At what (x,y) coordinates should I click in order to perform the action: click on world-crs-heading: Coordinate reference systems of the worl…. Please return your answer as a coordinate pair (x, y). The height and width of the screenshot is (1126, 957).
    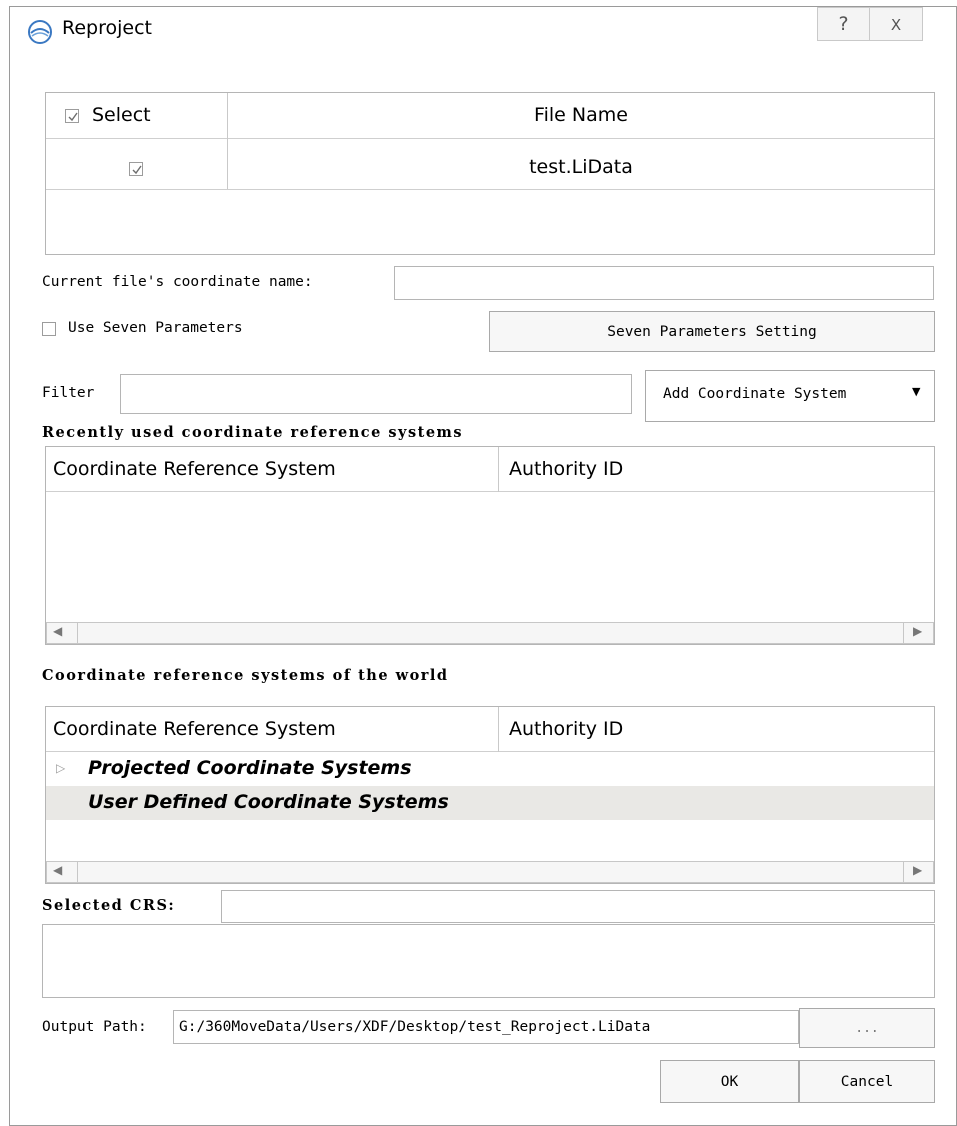
    Looking at the image, I should click on (245, 675).